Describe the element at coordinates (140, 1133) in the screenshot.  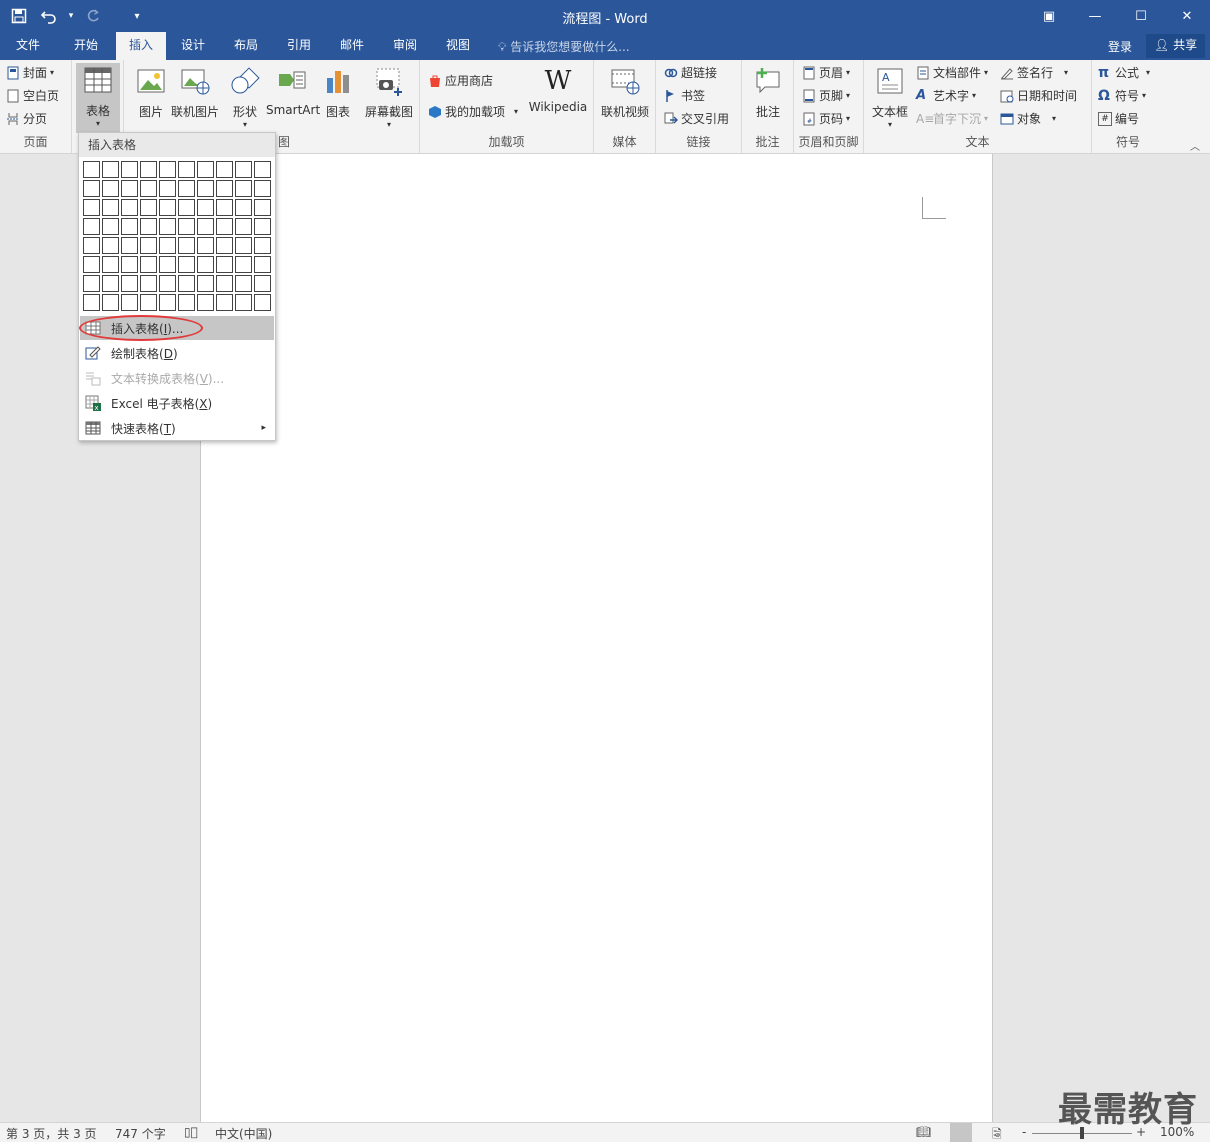
I see `word-count: 747 个字` at that location.